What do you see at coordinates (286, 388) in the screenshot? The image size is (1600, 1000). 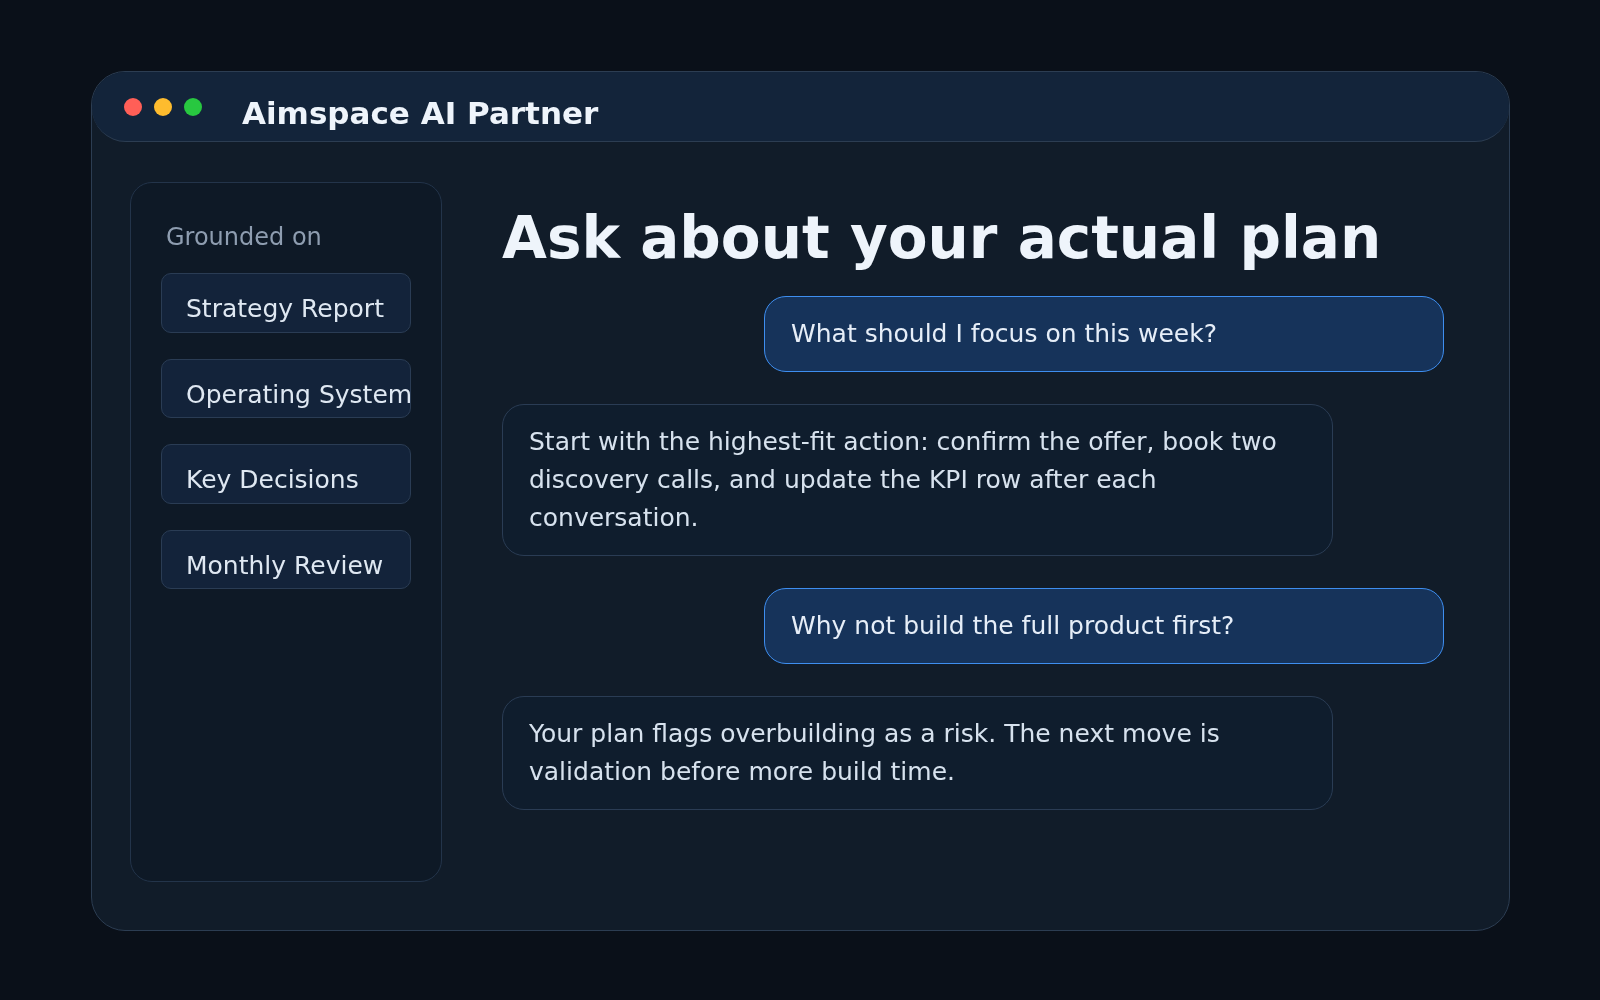 I see `source-item: Operating System` at bounding box center [286, 388].